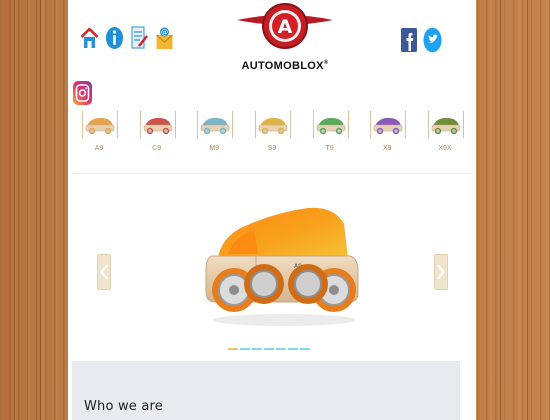 The height and width of the screenshot is (420, 550). I want to click on model-label: T9, so click(329, 148).